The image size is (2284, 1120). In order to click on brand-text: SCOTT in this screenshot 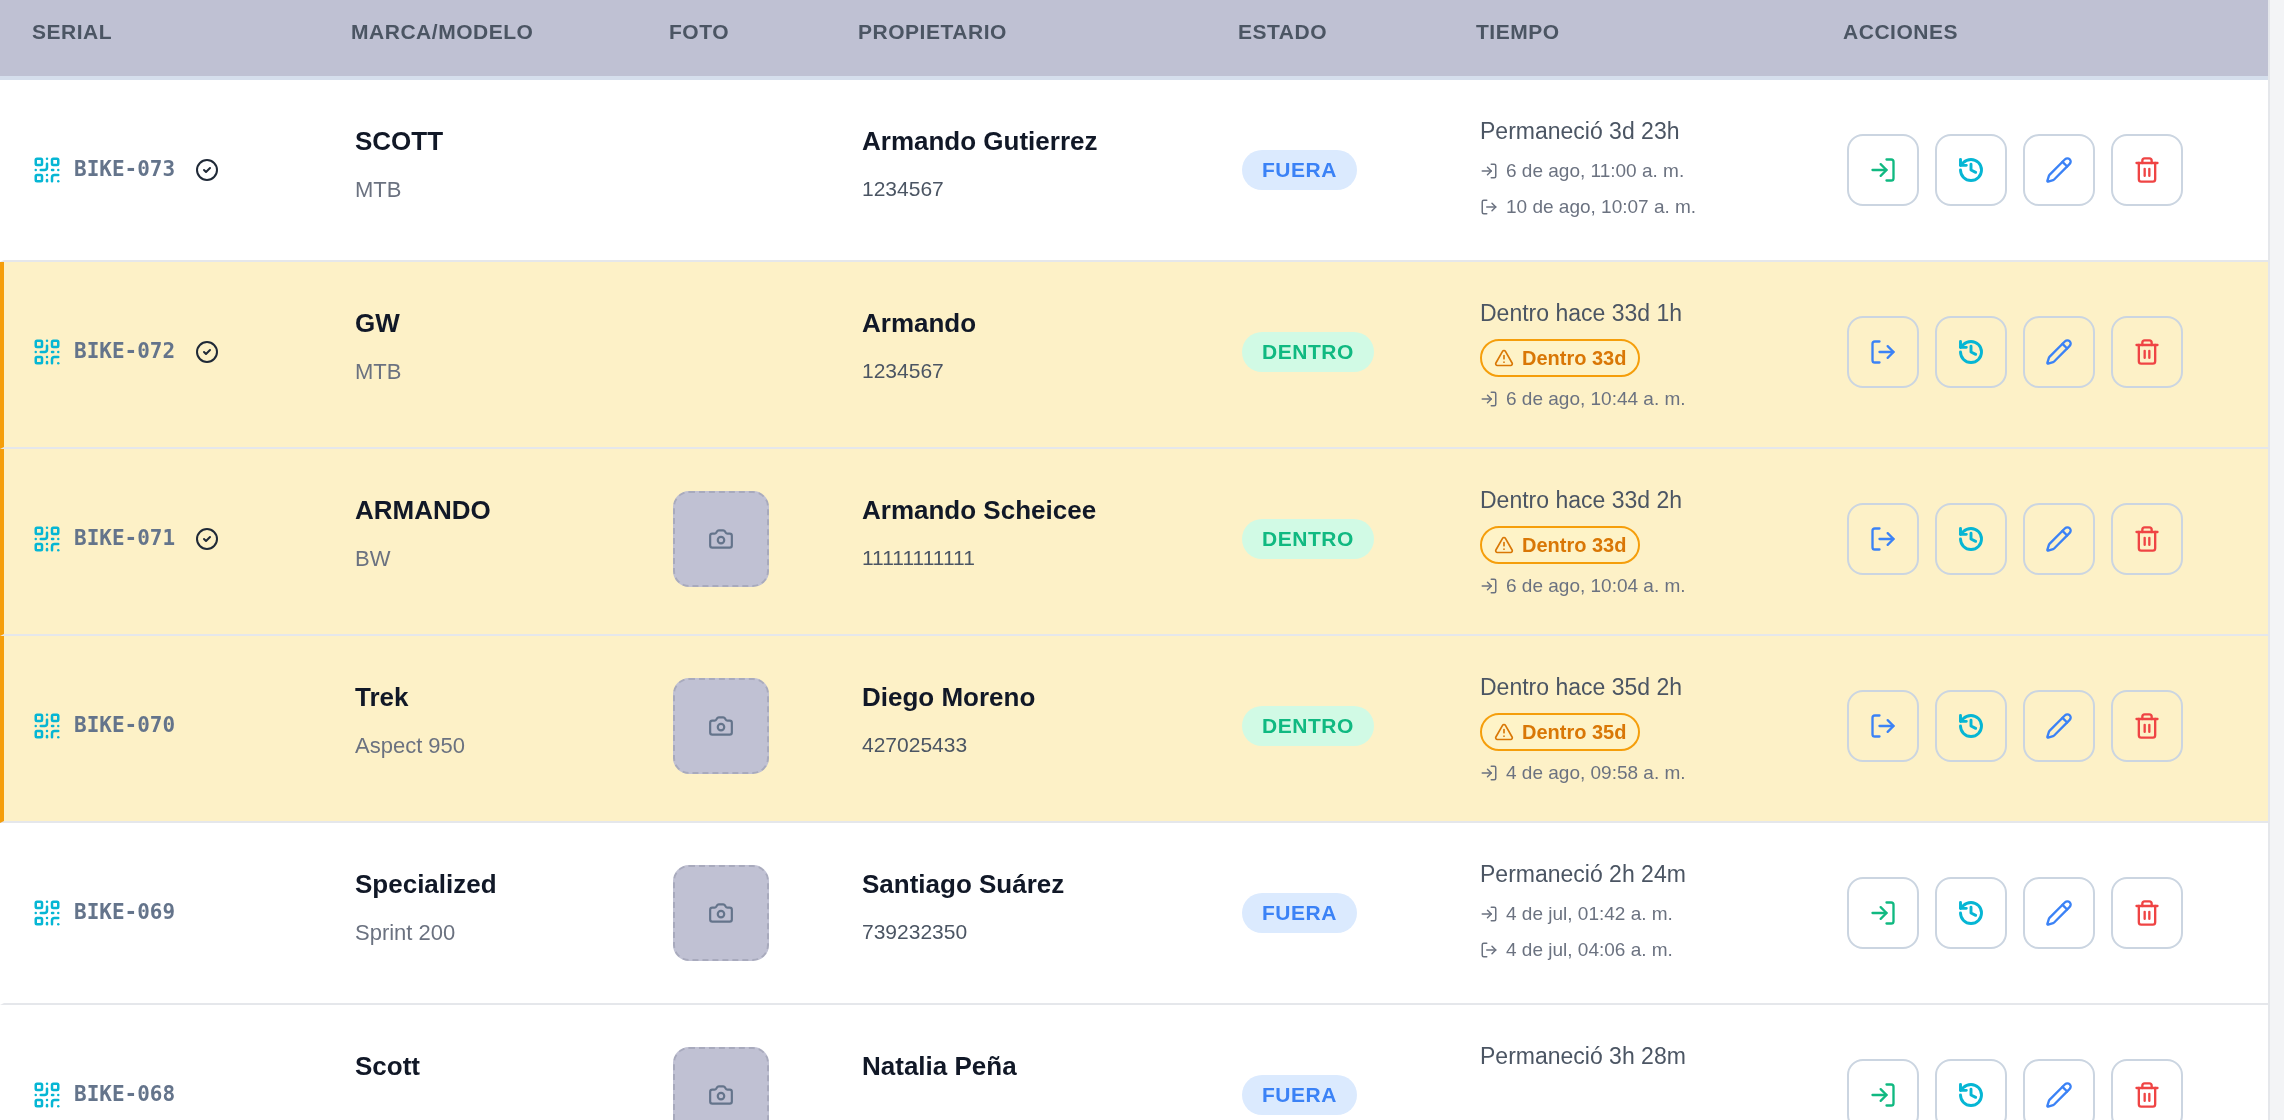, I will do `click(400, 141)`.